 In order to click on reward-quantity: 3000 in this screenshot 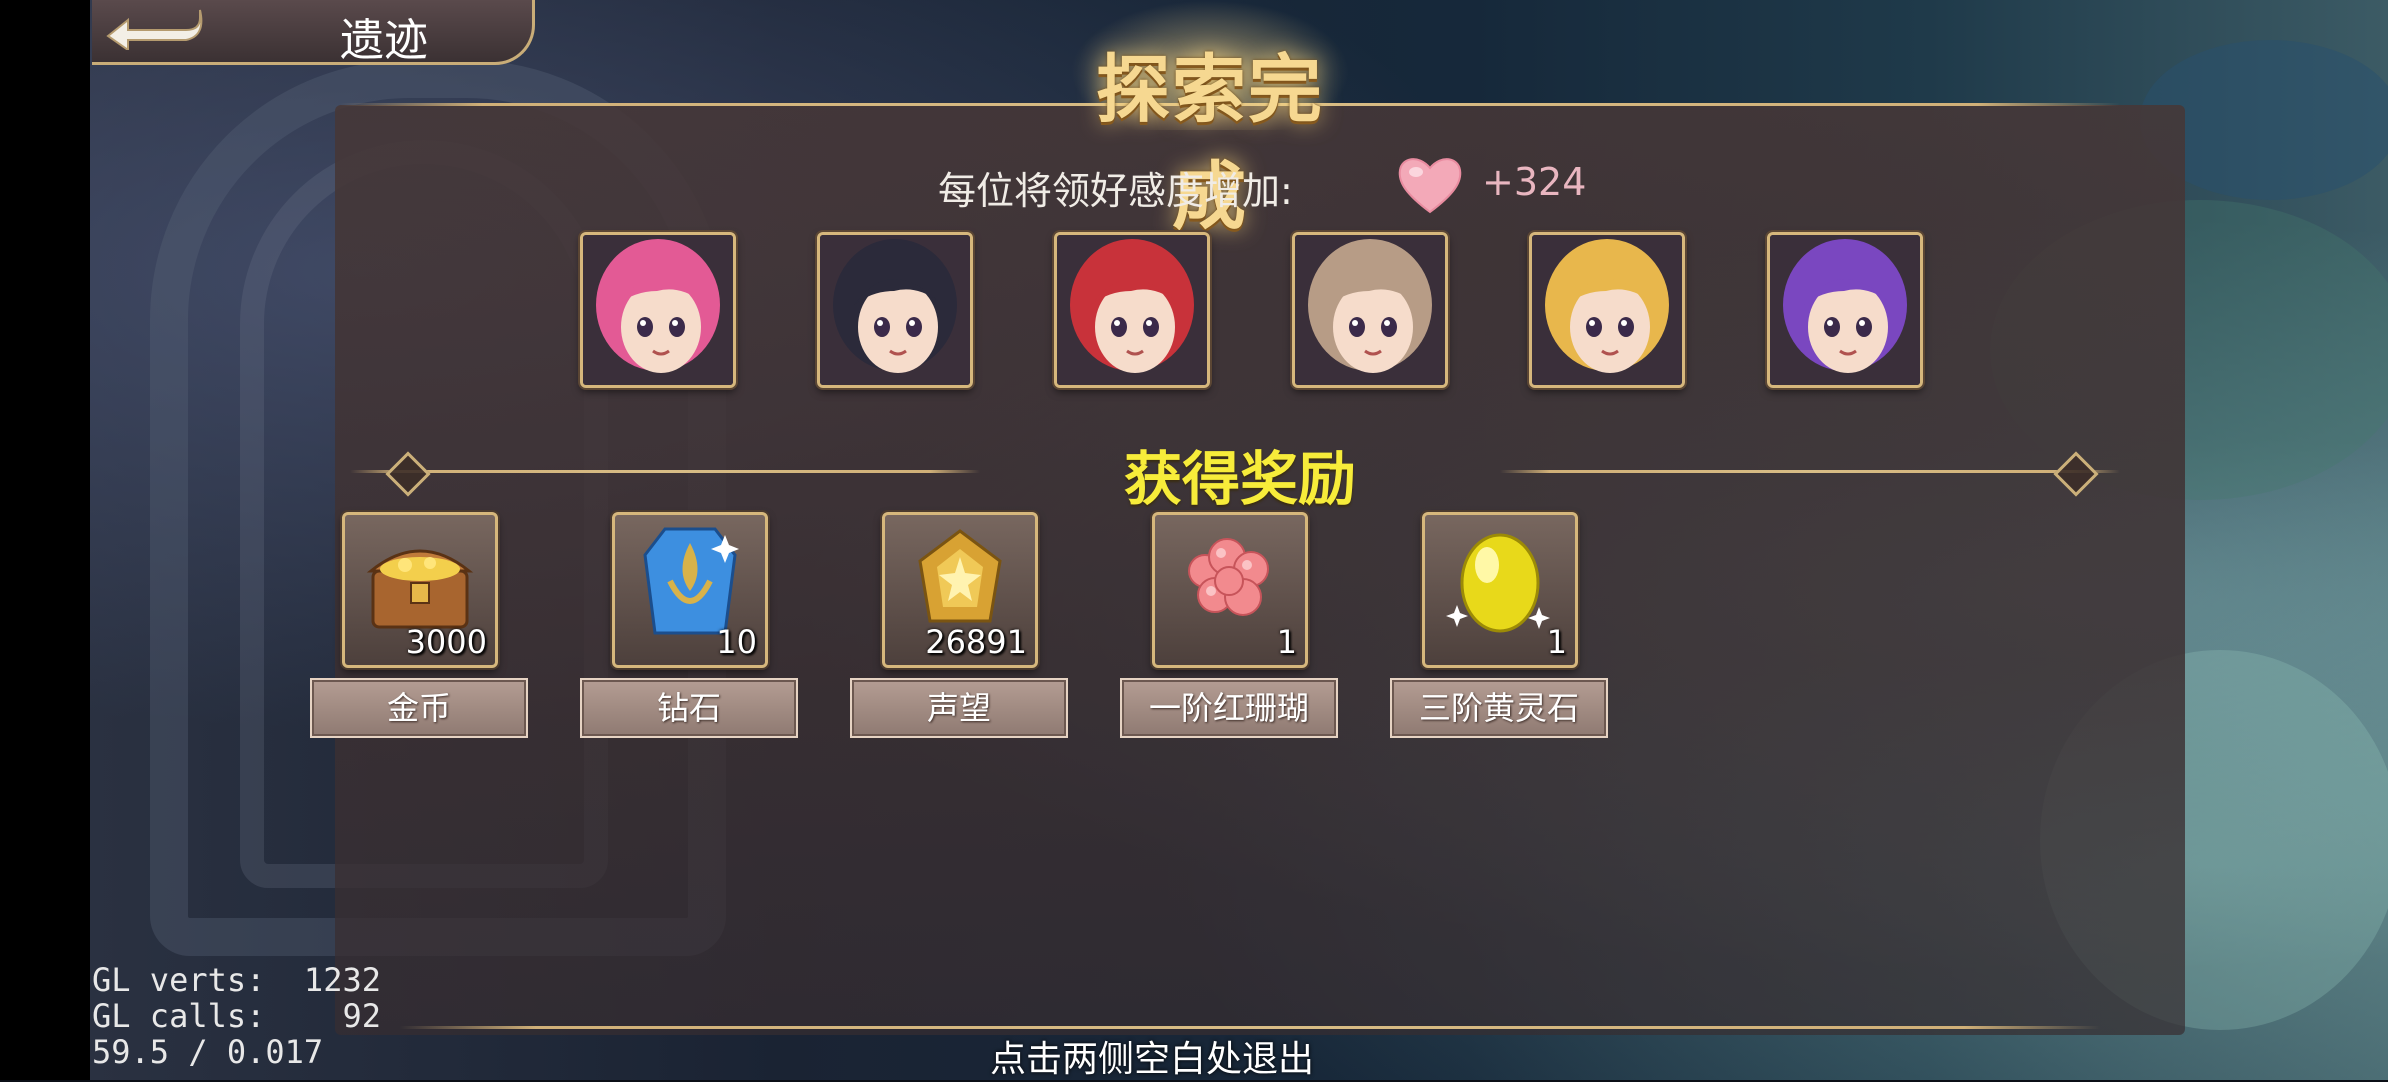, I will do `click(446, 642)`.